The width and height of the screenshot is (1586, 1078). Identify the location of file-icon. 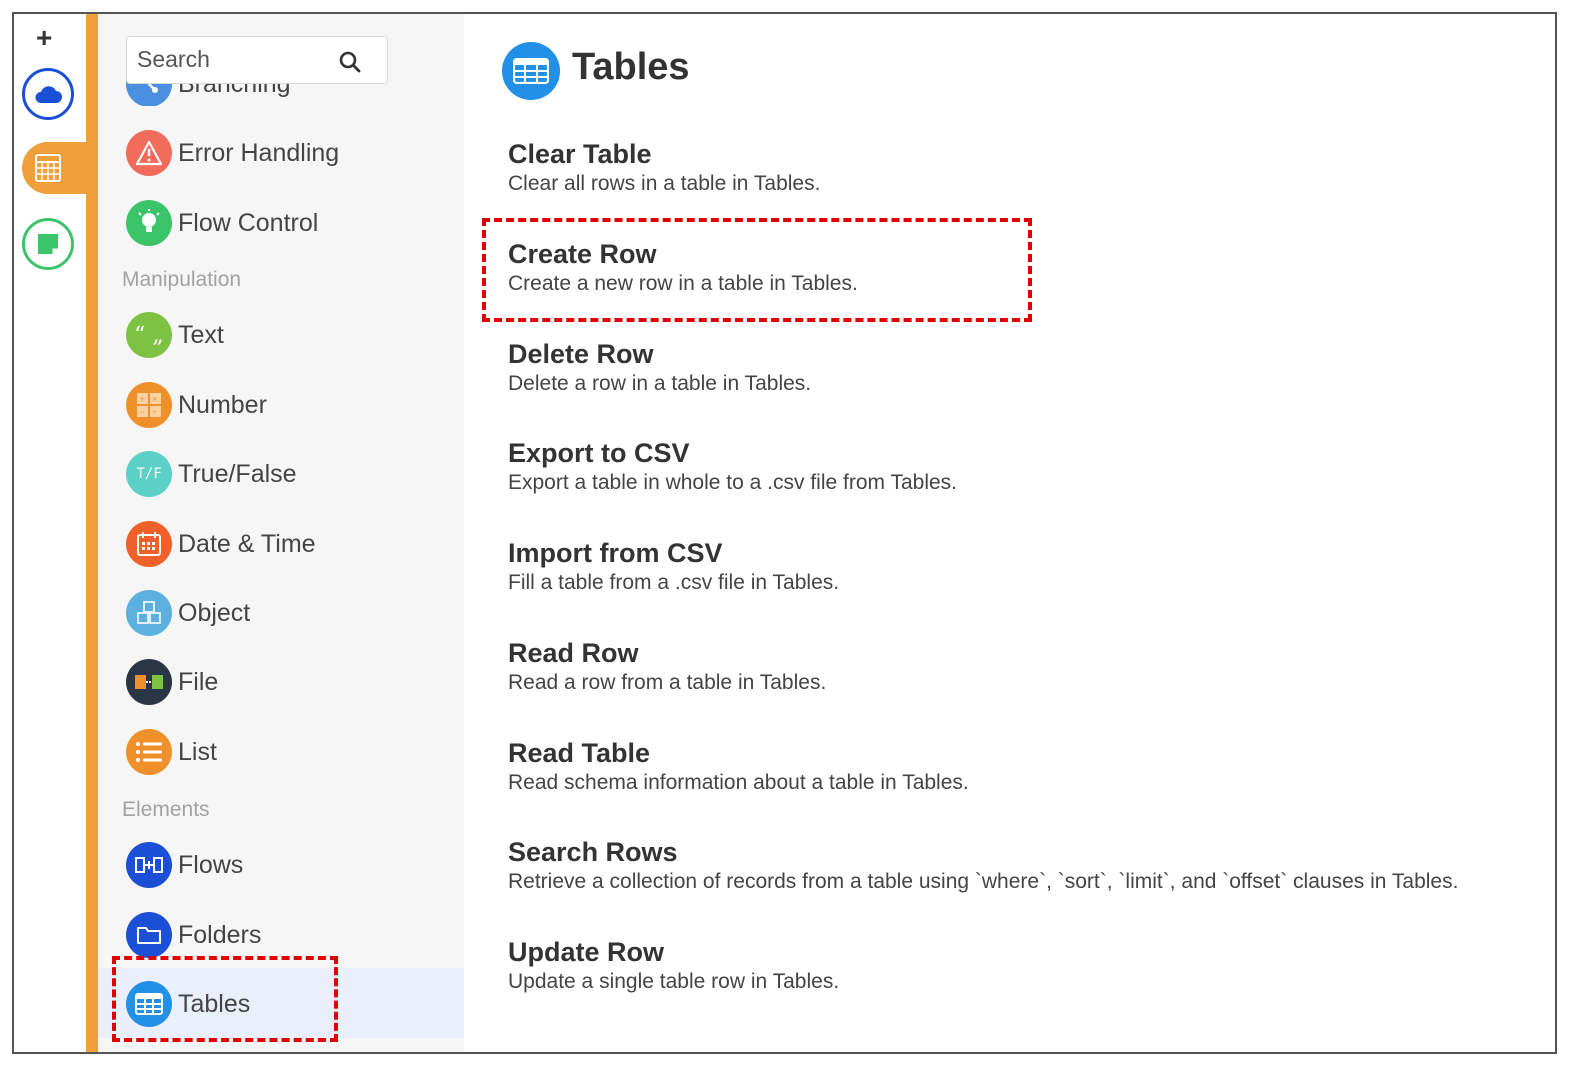
(149, 682).